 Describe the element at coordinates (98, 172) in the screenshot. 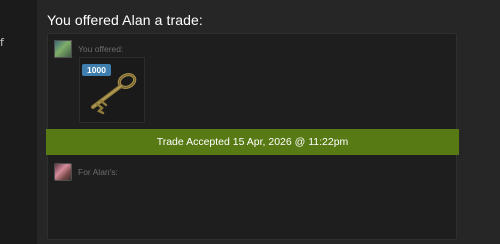

I see `for-alans-label: For Alan's:` at that location.